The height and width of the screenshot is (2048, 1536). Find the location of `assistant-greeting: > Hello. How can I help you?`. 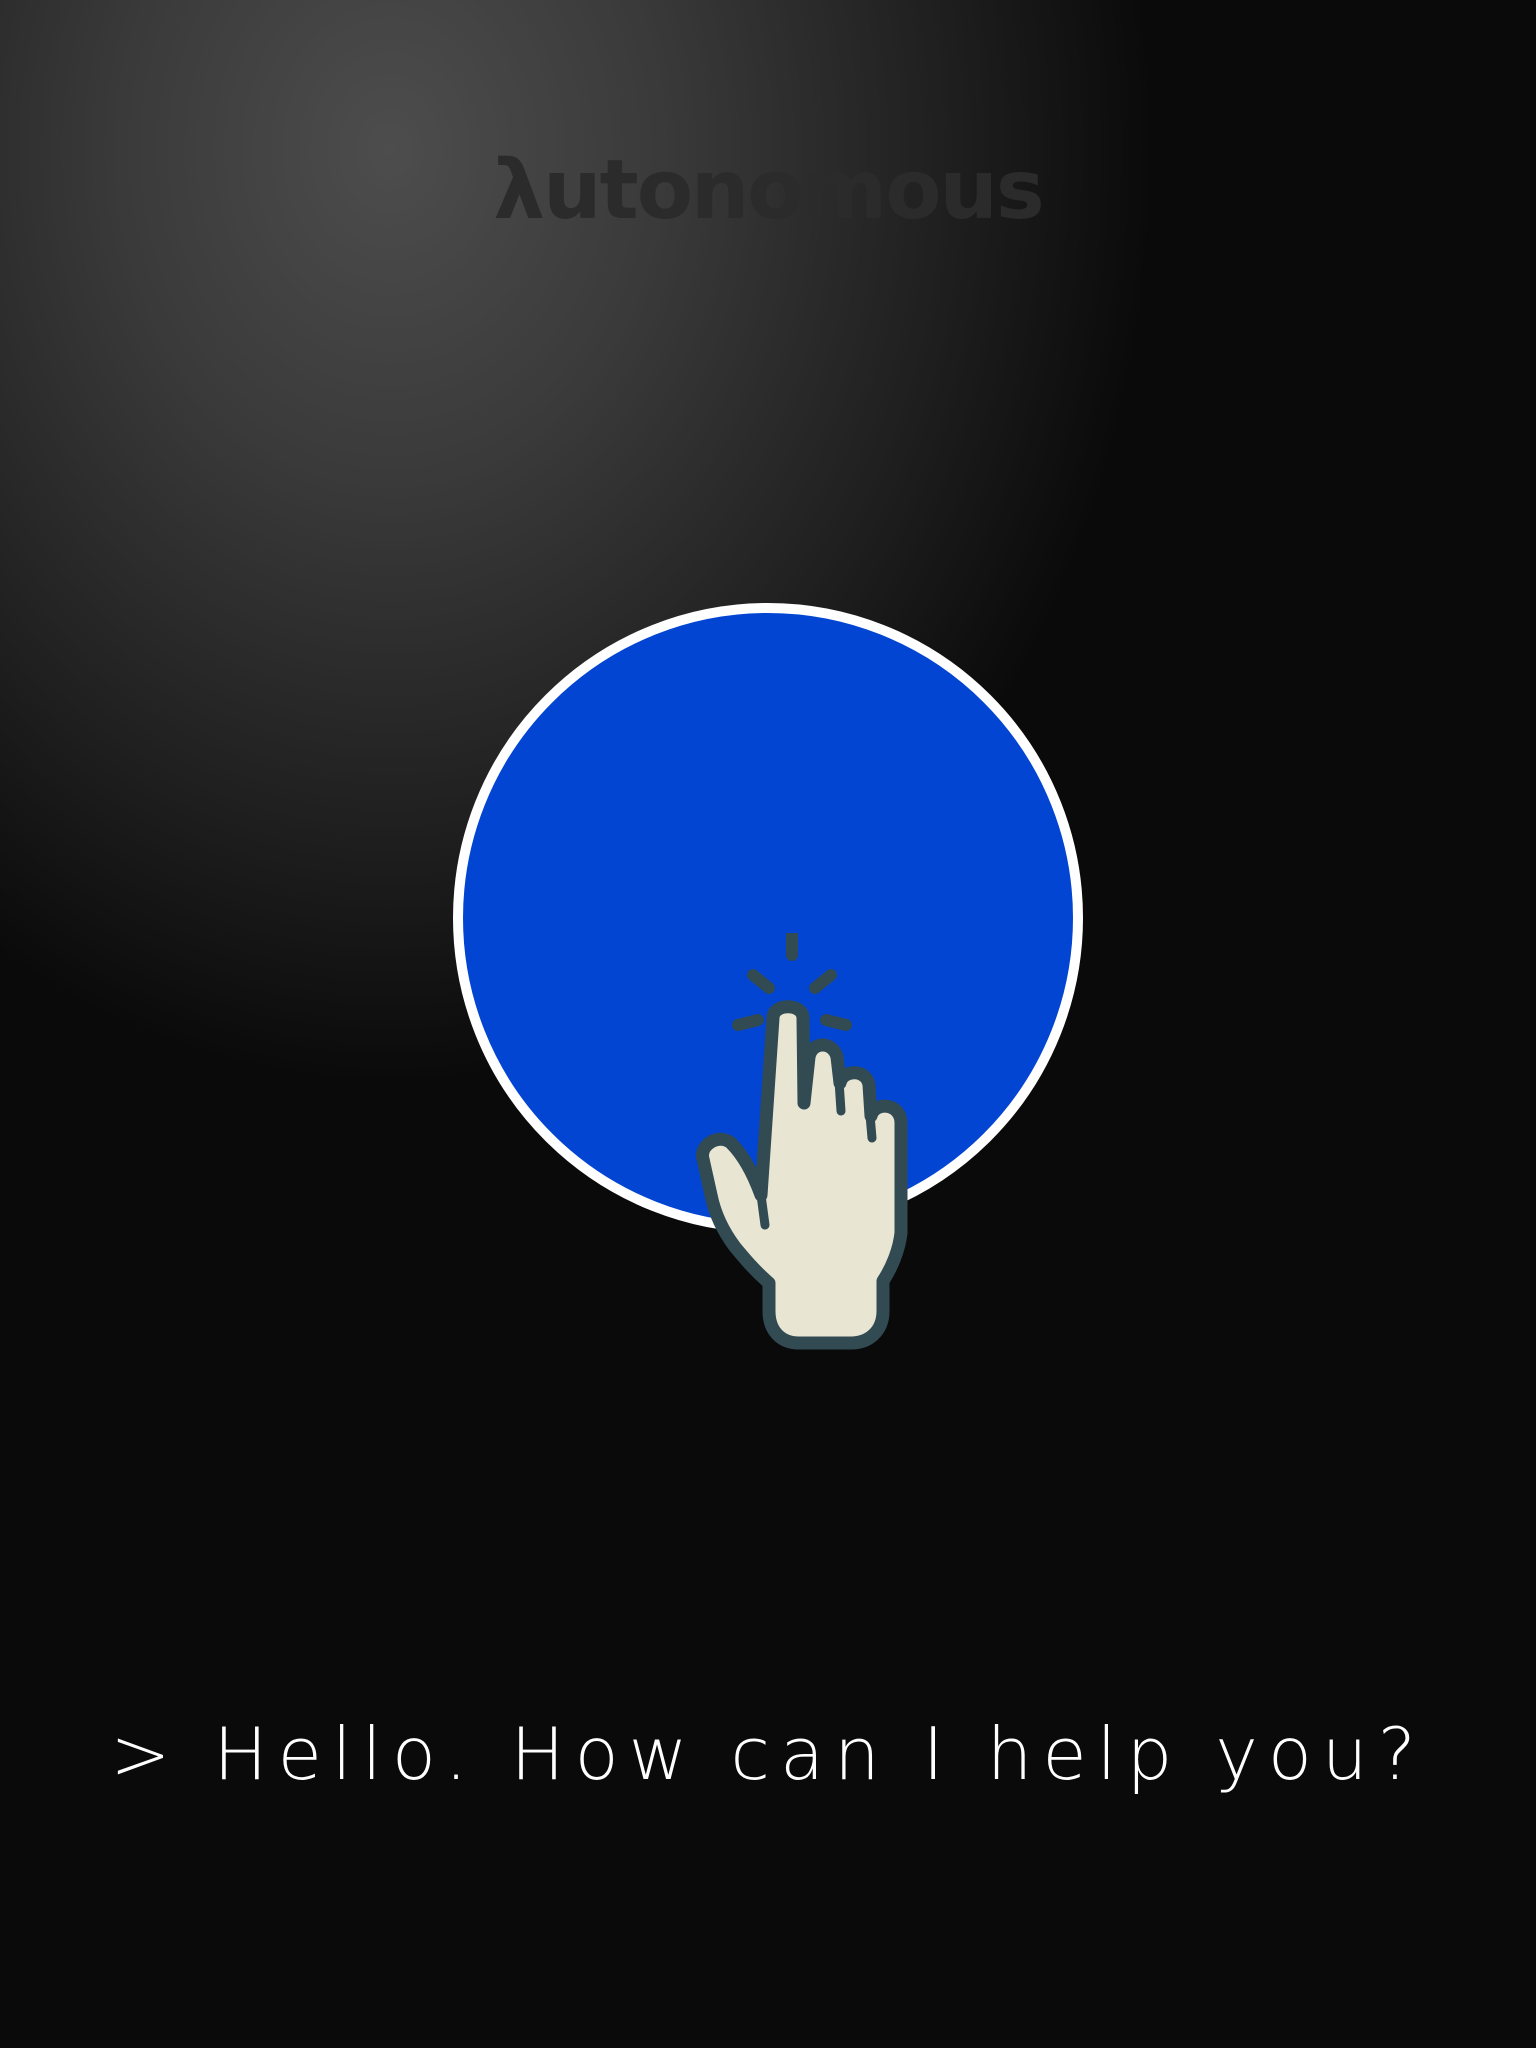

assistant-greeting: > Hello. How can I help you? is located at coordinates (768, 1754).